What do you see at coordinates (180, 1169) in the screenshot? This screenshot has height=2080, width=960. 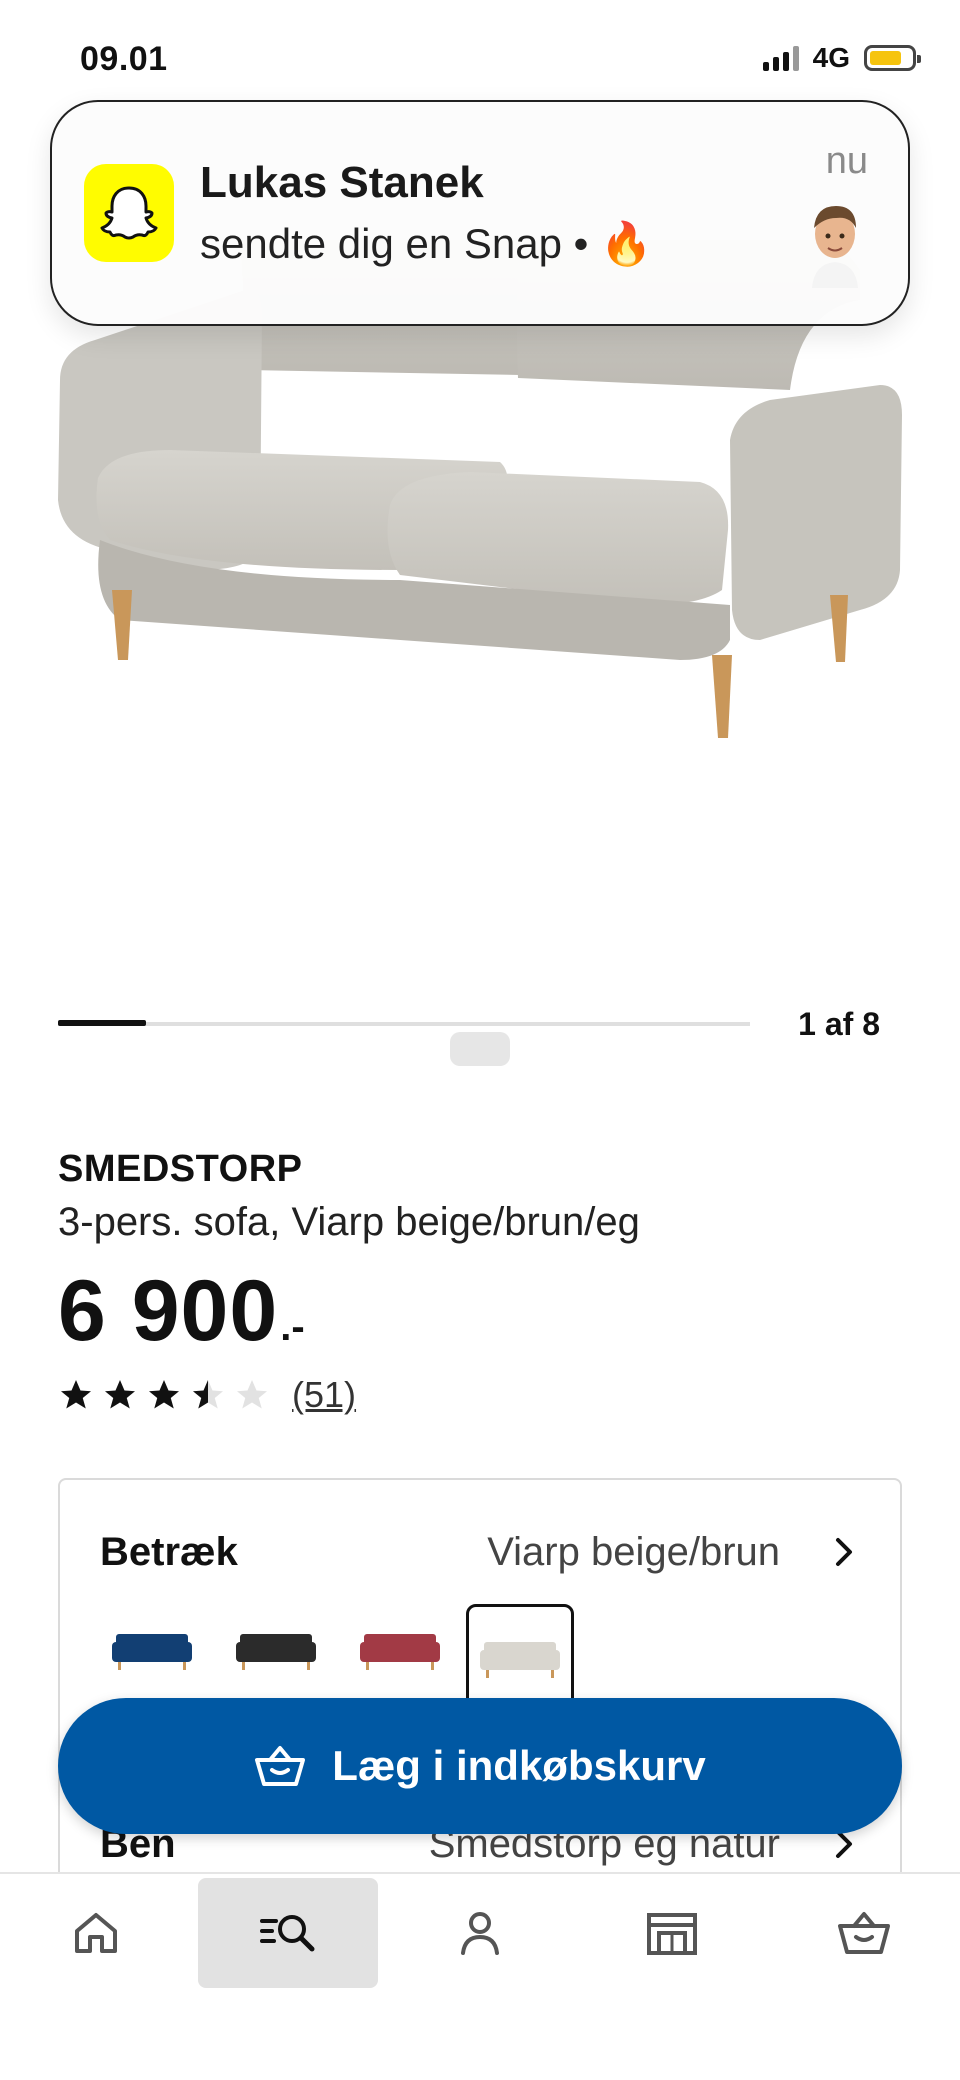 I see `product-name: SMEDSTORP` at bounding box center [180, 1169].